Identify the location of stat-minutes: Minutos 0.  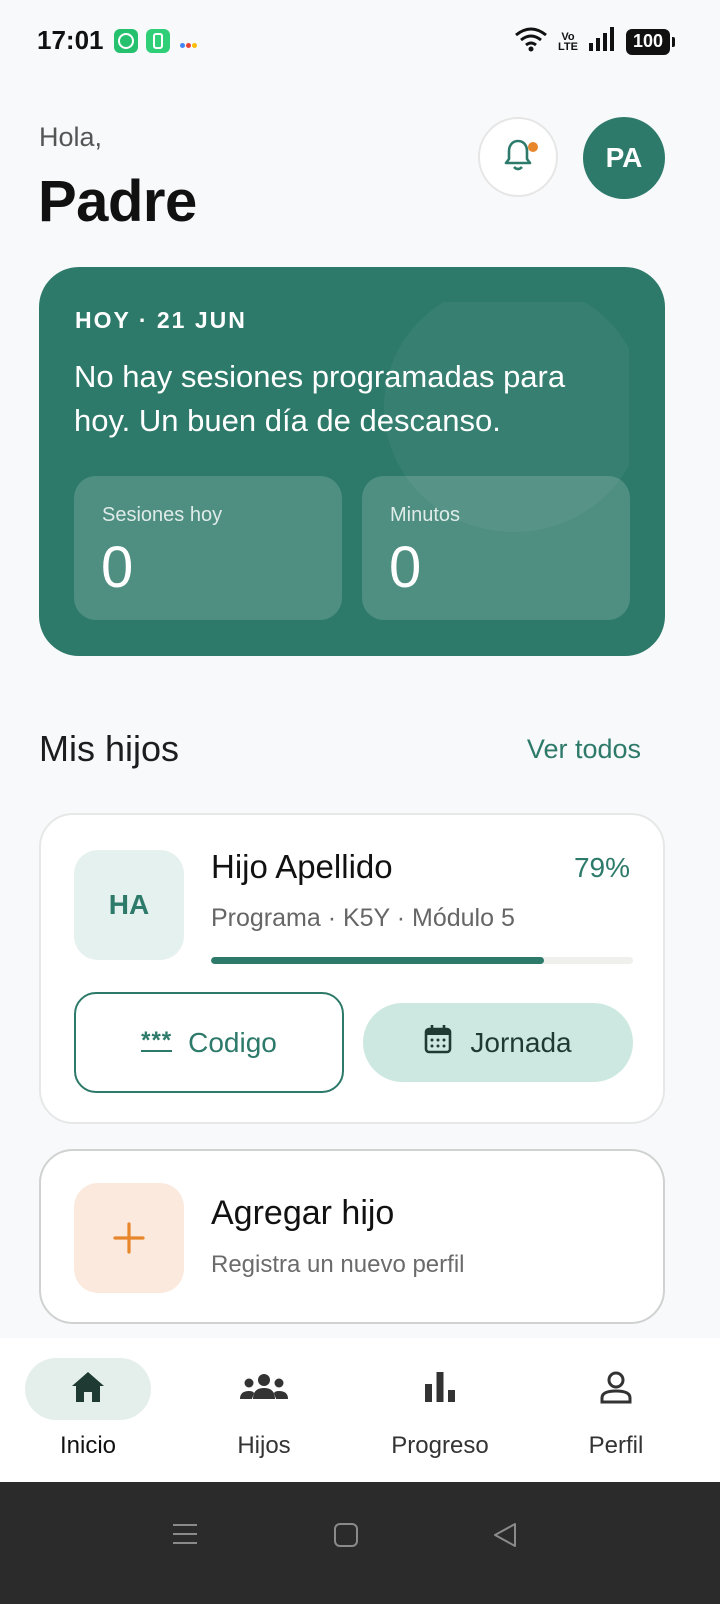
(496, 548).